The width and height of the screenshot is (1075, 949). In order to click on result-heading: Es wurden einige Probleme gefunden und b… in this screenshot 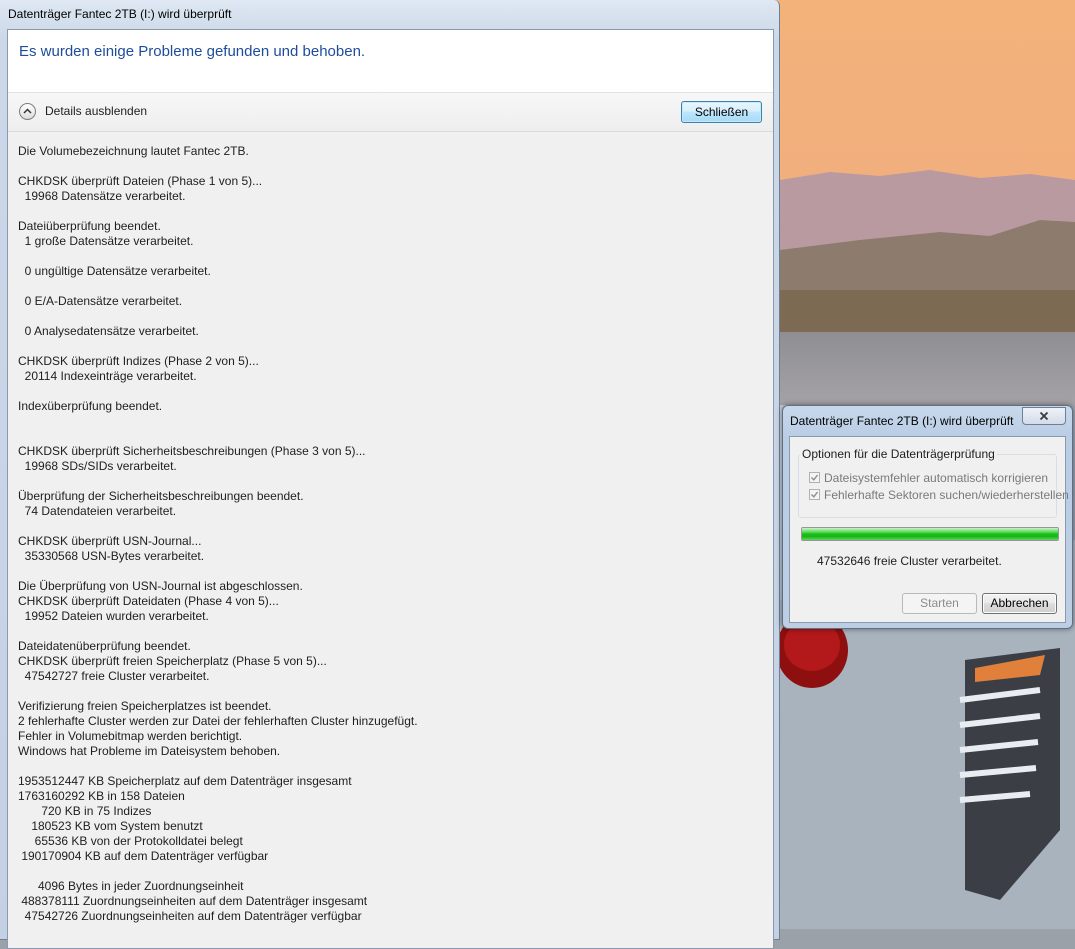, I will do `click(192, 51)`.